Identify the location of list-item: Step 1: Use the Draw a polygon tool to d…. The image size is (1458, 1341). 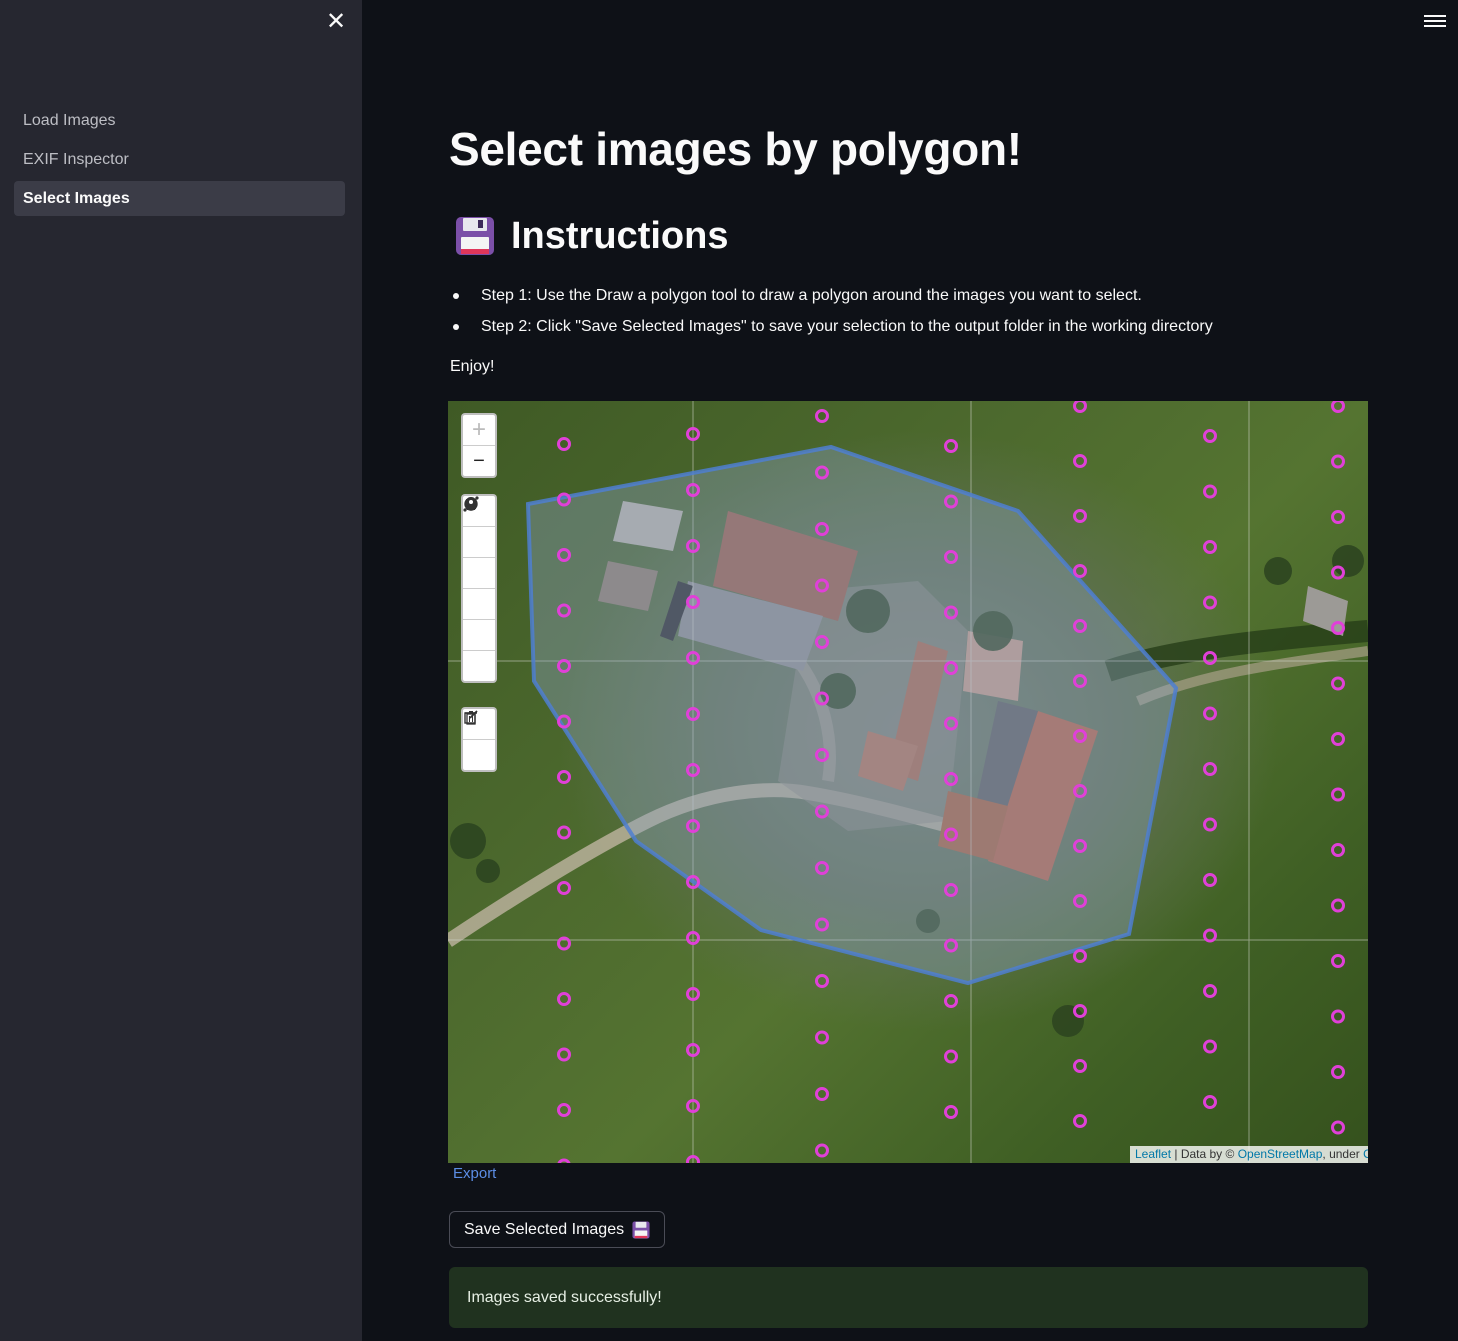
(831, 295).